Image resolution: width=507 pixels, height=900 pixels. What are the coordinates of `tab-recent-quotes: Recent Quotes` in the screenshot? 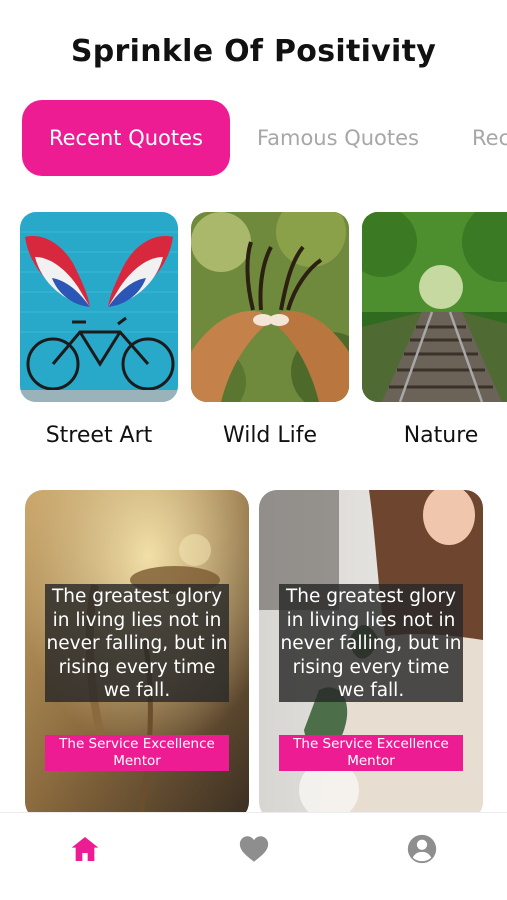 It's located at (126, 138).